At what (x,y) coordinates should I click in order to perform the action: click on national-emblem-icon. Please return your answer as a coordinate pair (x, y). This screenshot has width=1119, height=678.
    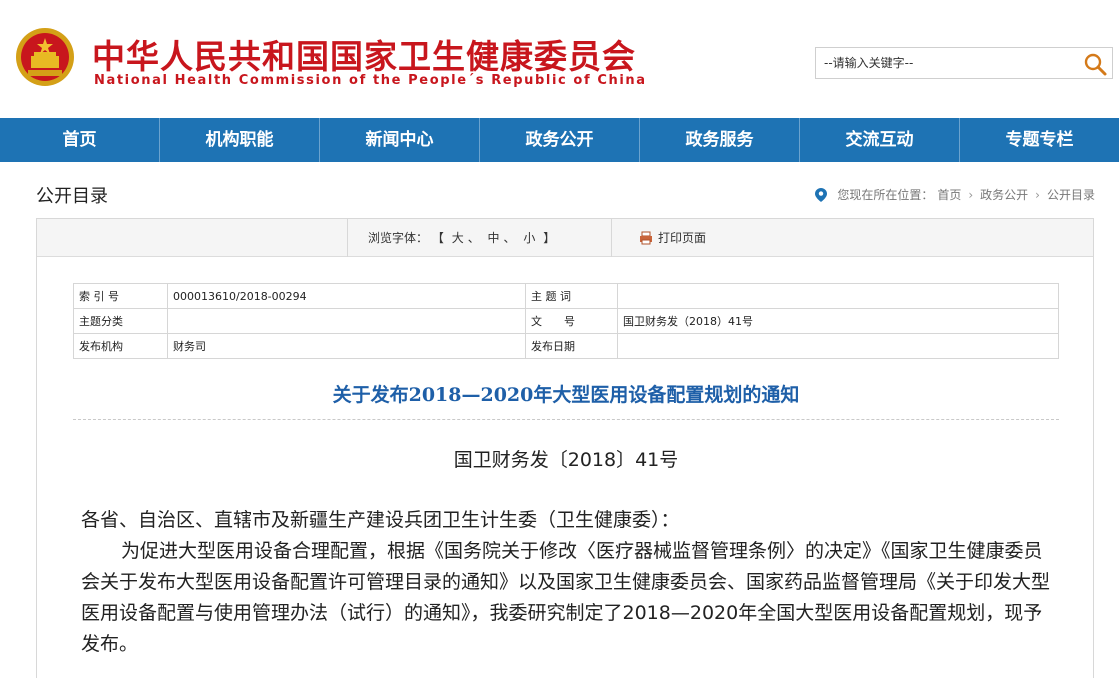
    Looking at the image, I should click on (45, 57).